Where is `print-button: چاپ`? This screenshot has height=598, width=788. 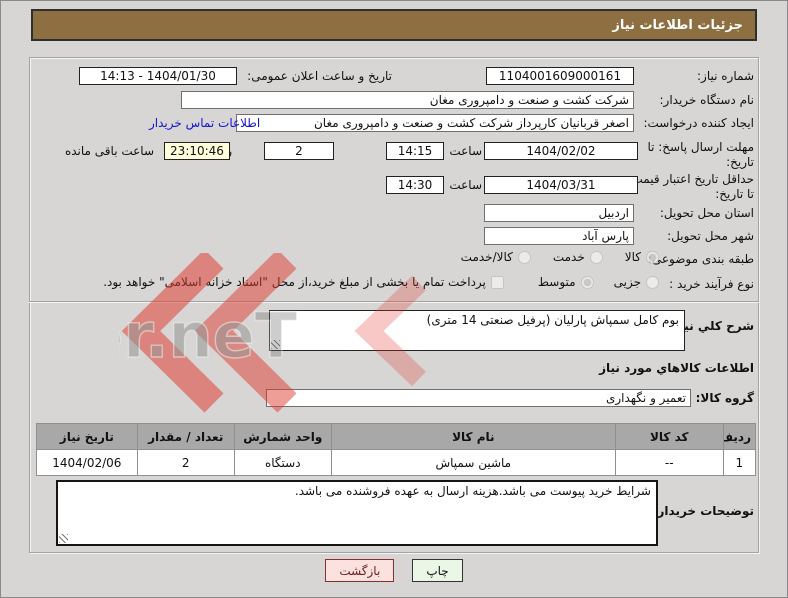
print-button: چاپ is located at coordinates (437, 570).